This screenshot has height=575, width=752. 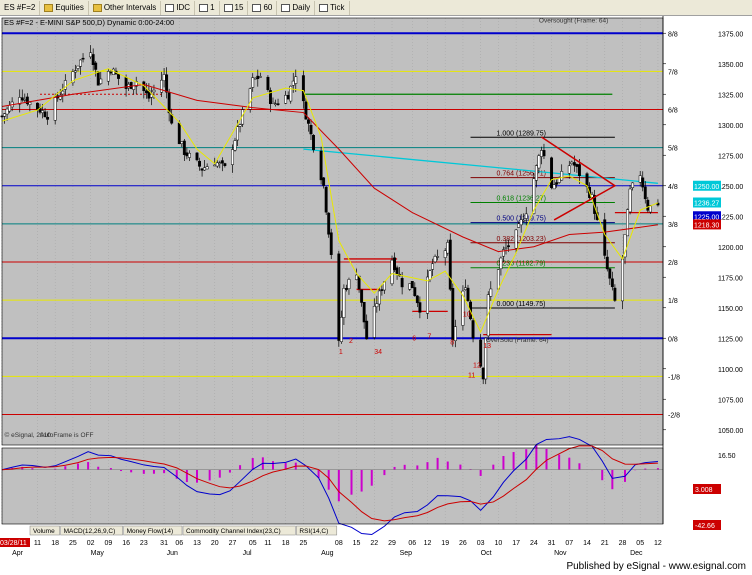 I want to click on y-tick-label: 1375.00, so click(x=730, y=34).